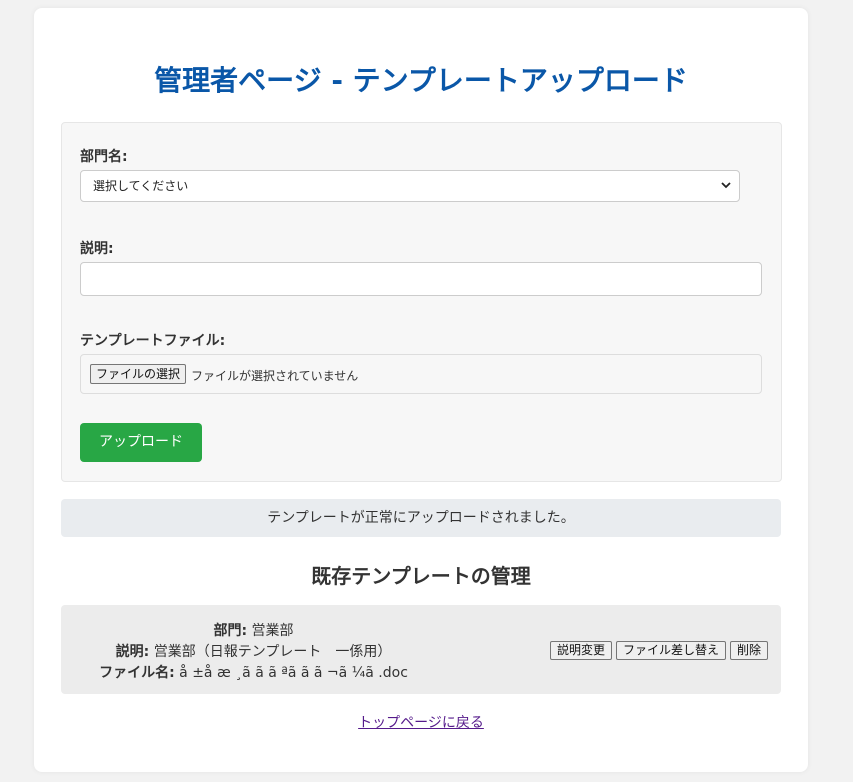 Image resolution: width=853 pixels, height=782 pixels. Describe the element at coordinates (97, 249) in the screenshot. I see `description-label: 説明:` at that location.